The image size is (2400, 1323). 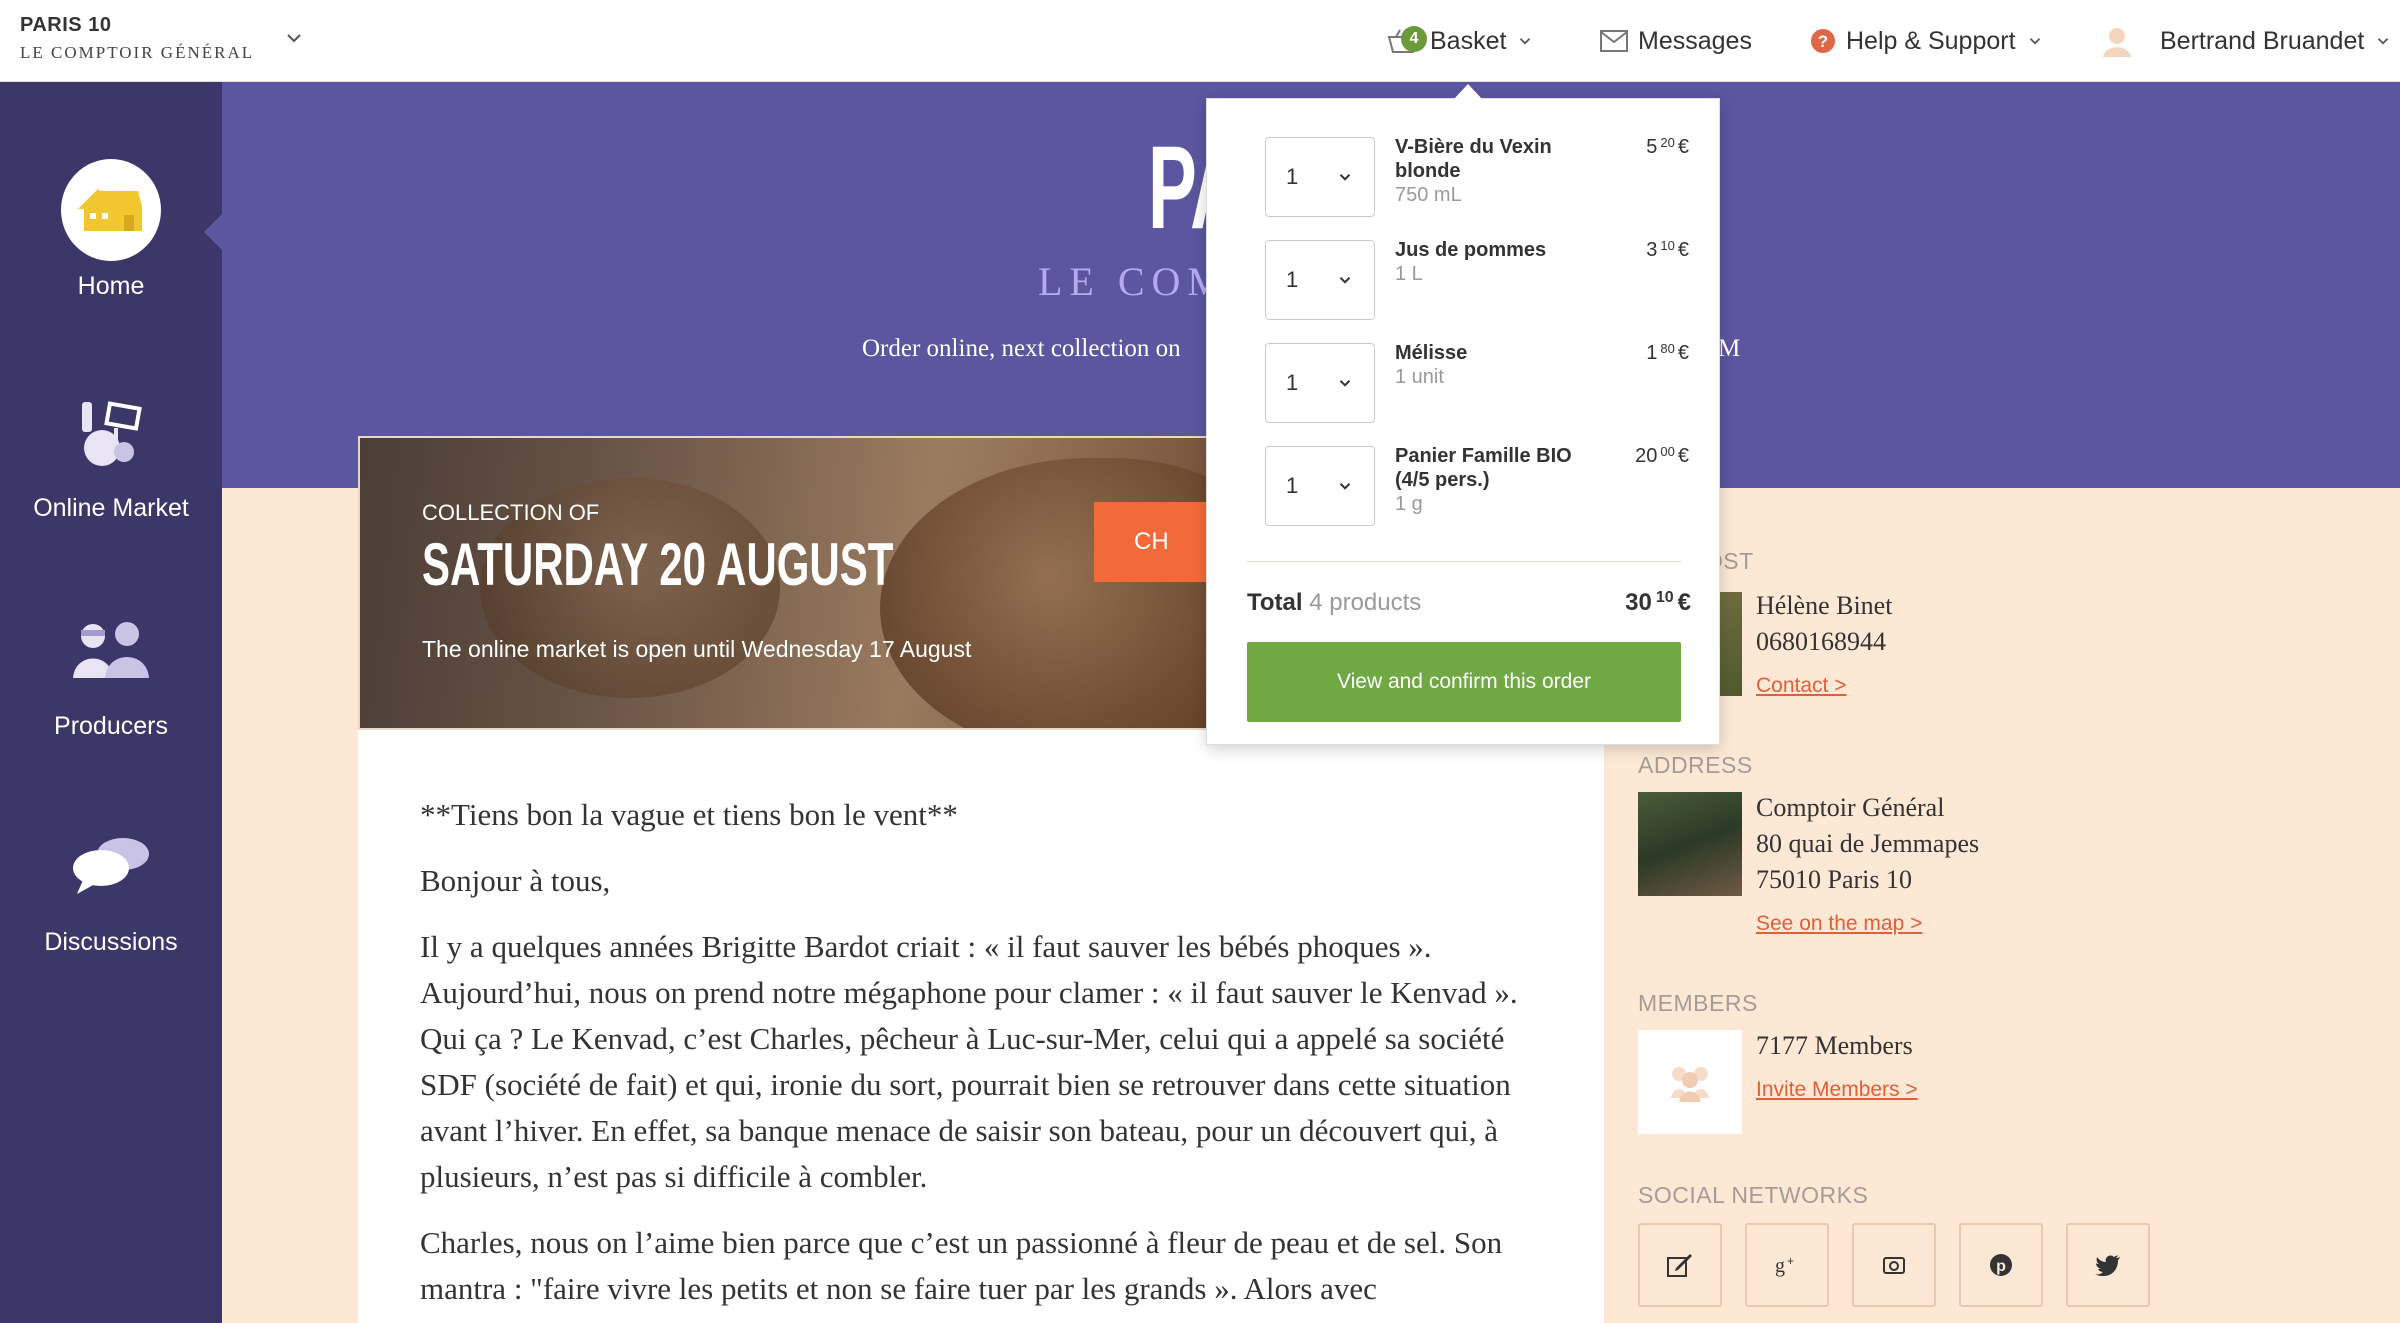 I want to click on sidebar-item-discussions: Discussions, so click(x=111, y=886).